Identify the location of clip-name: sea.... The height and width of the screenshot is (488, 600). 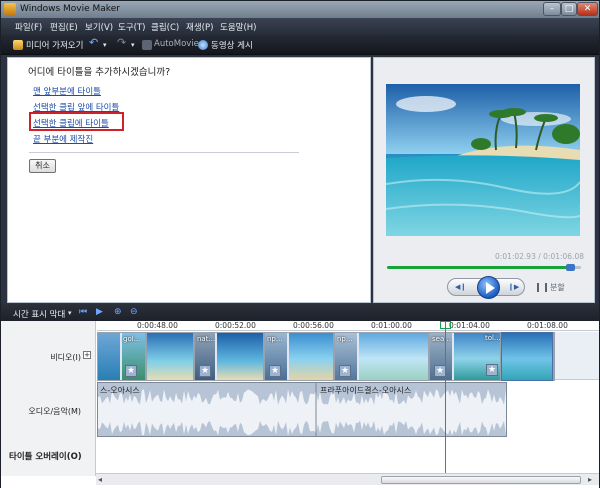
(441, 339).